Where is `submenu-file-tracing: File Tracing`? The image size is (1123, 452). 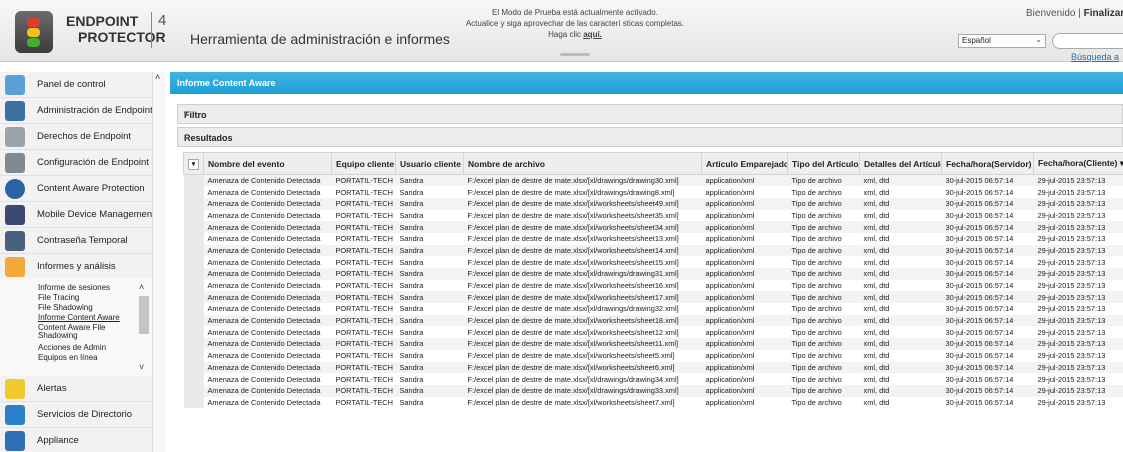
submenu-file-tracing: File Tracing is located at coordinates (58, 298).